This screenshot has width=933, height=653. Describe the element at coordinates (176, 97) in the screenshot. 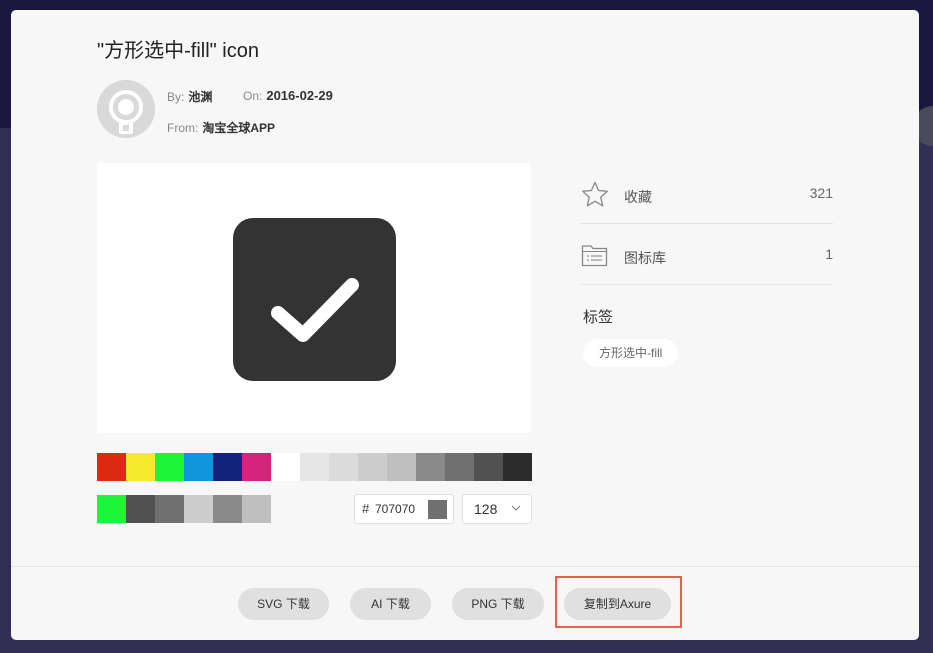

I see `by-label: By:` at that location.